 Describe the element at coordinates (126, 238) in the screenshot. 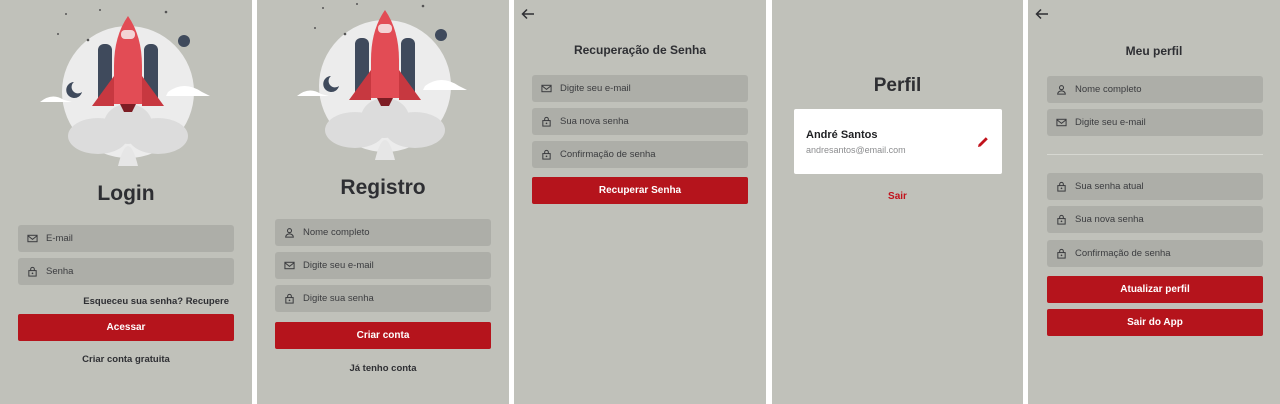

I see `email-field: E-mail` at that location.